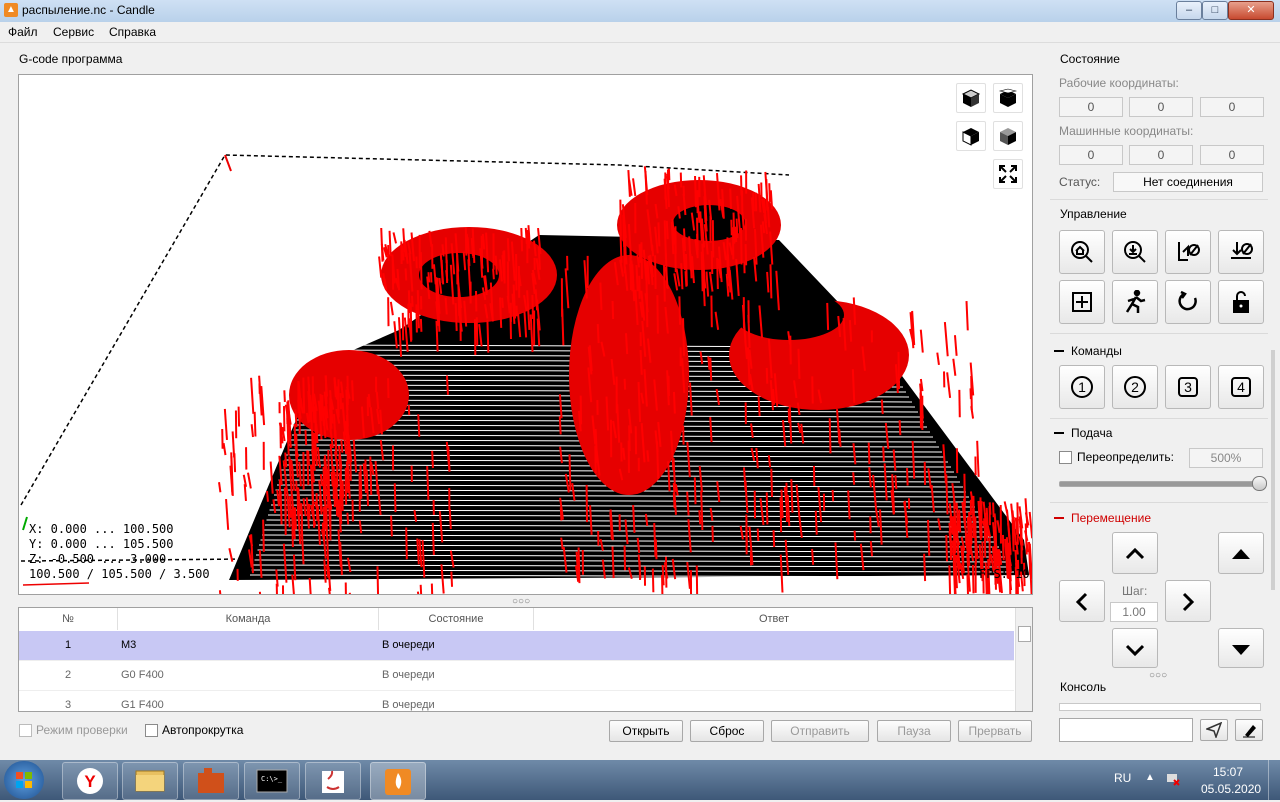 The height and width of the screenshot is (802, 1280). What do you see at coordinates (1251, 10) in the screenshot?
I see `close-button: ✕` at bounding box center [1251, 10].